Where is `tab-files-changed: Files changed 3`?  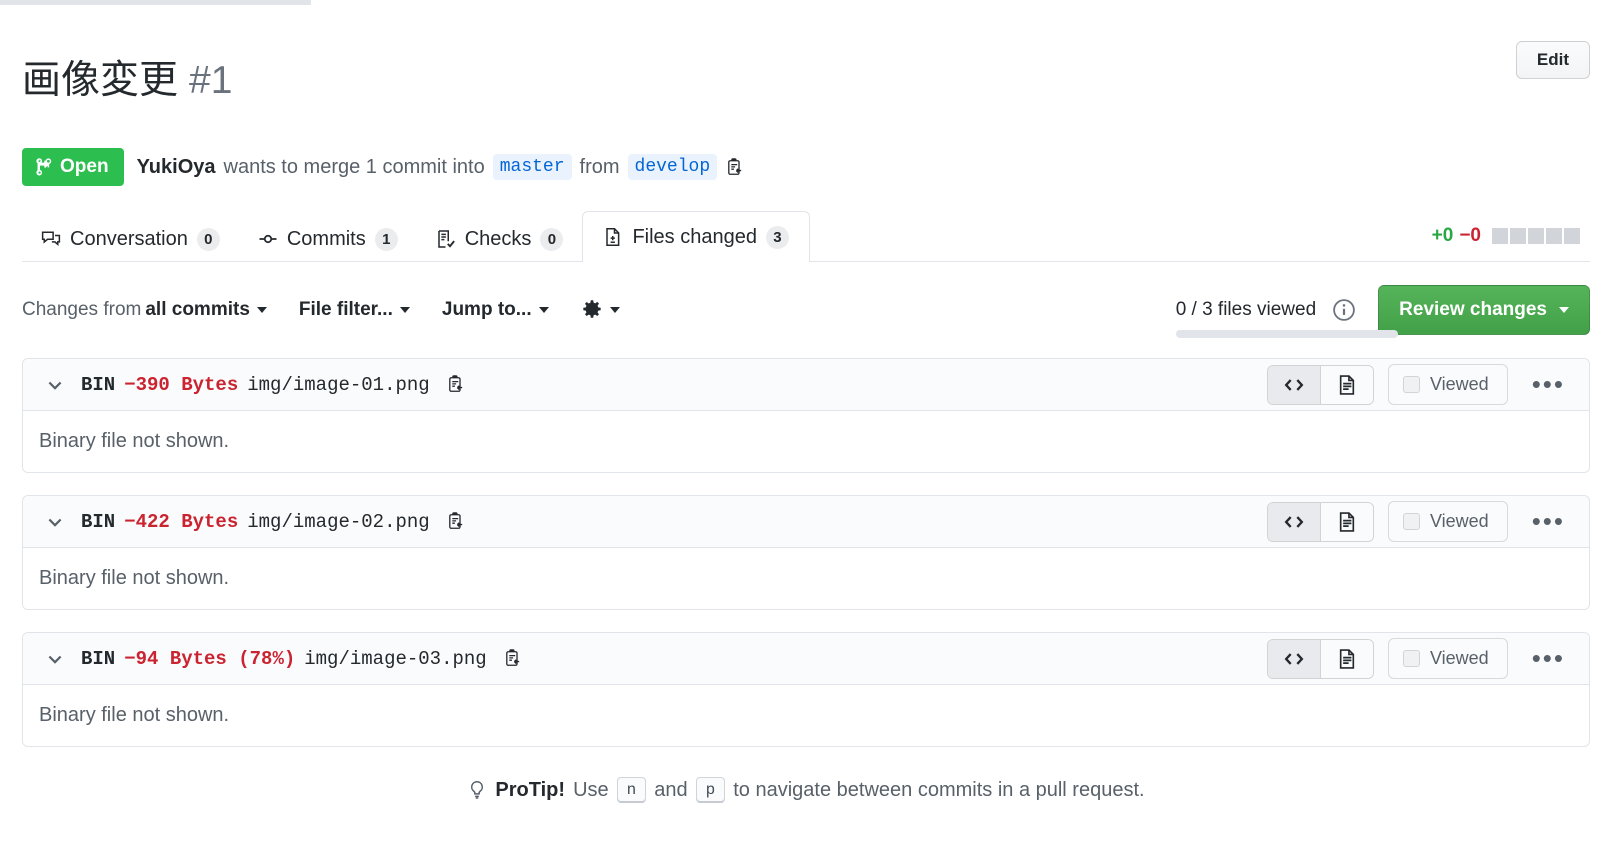 tab-files-changed: Files changed 3 is located at coordinates (696, 236).